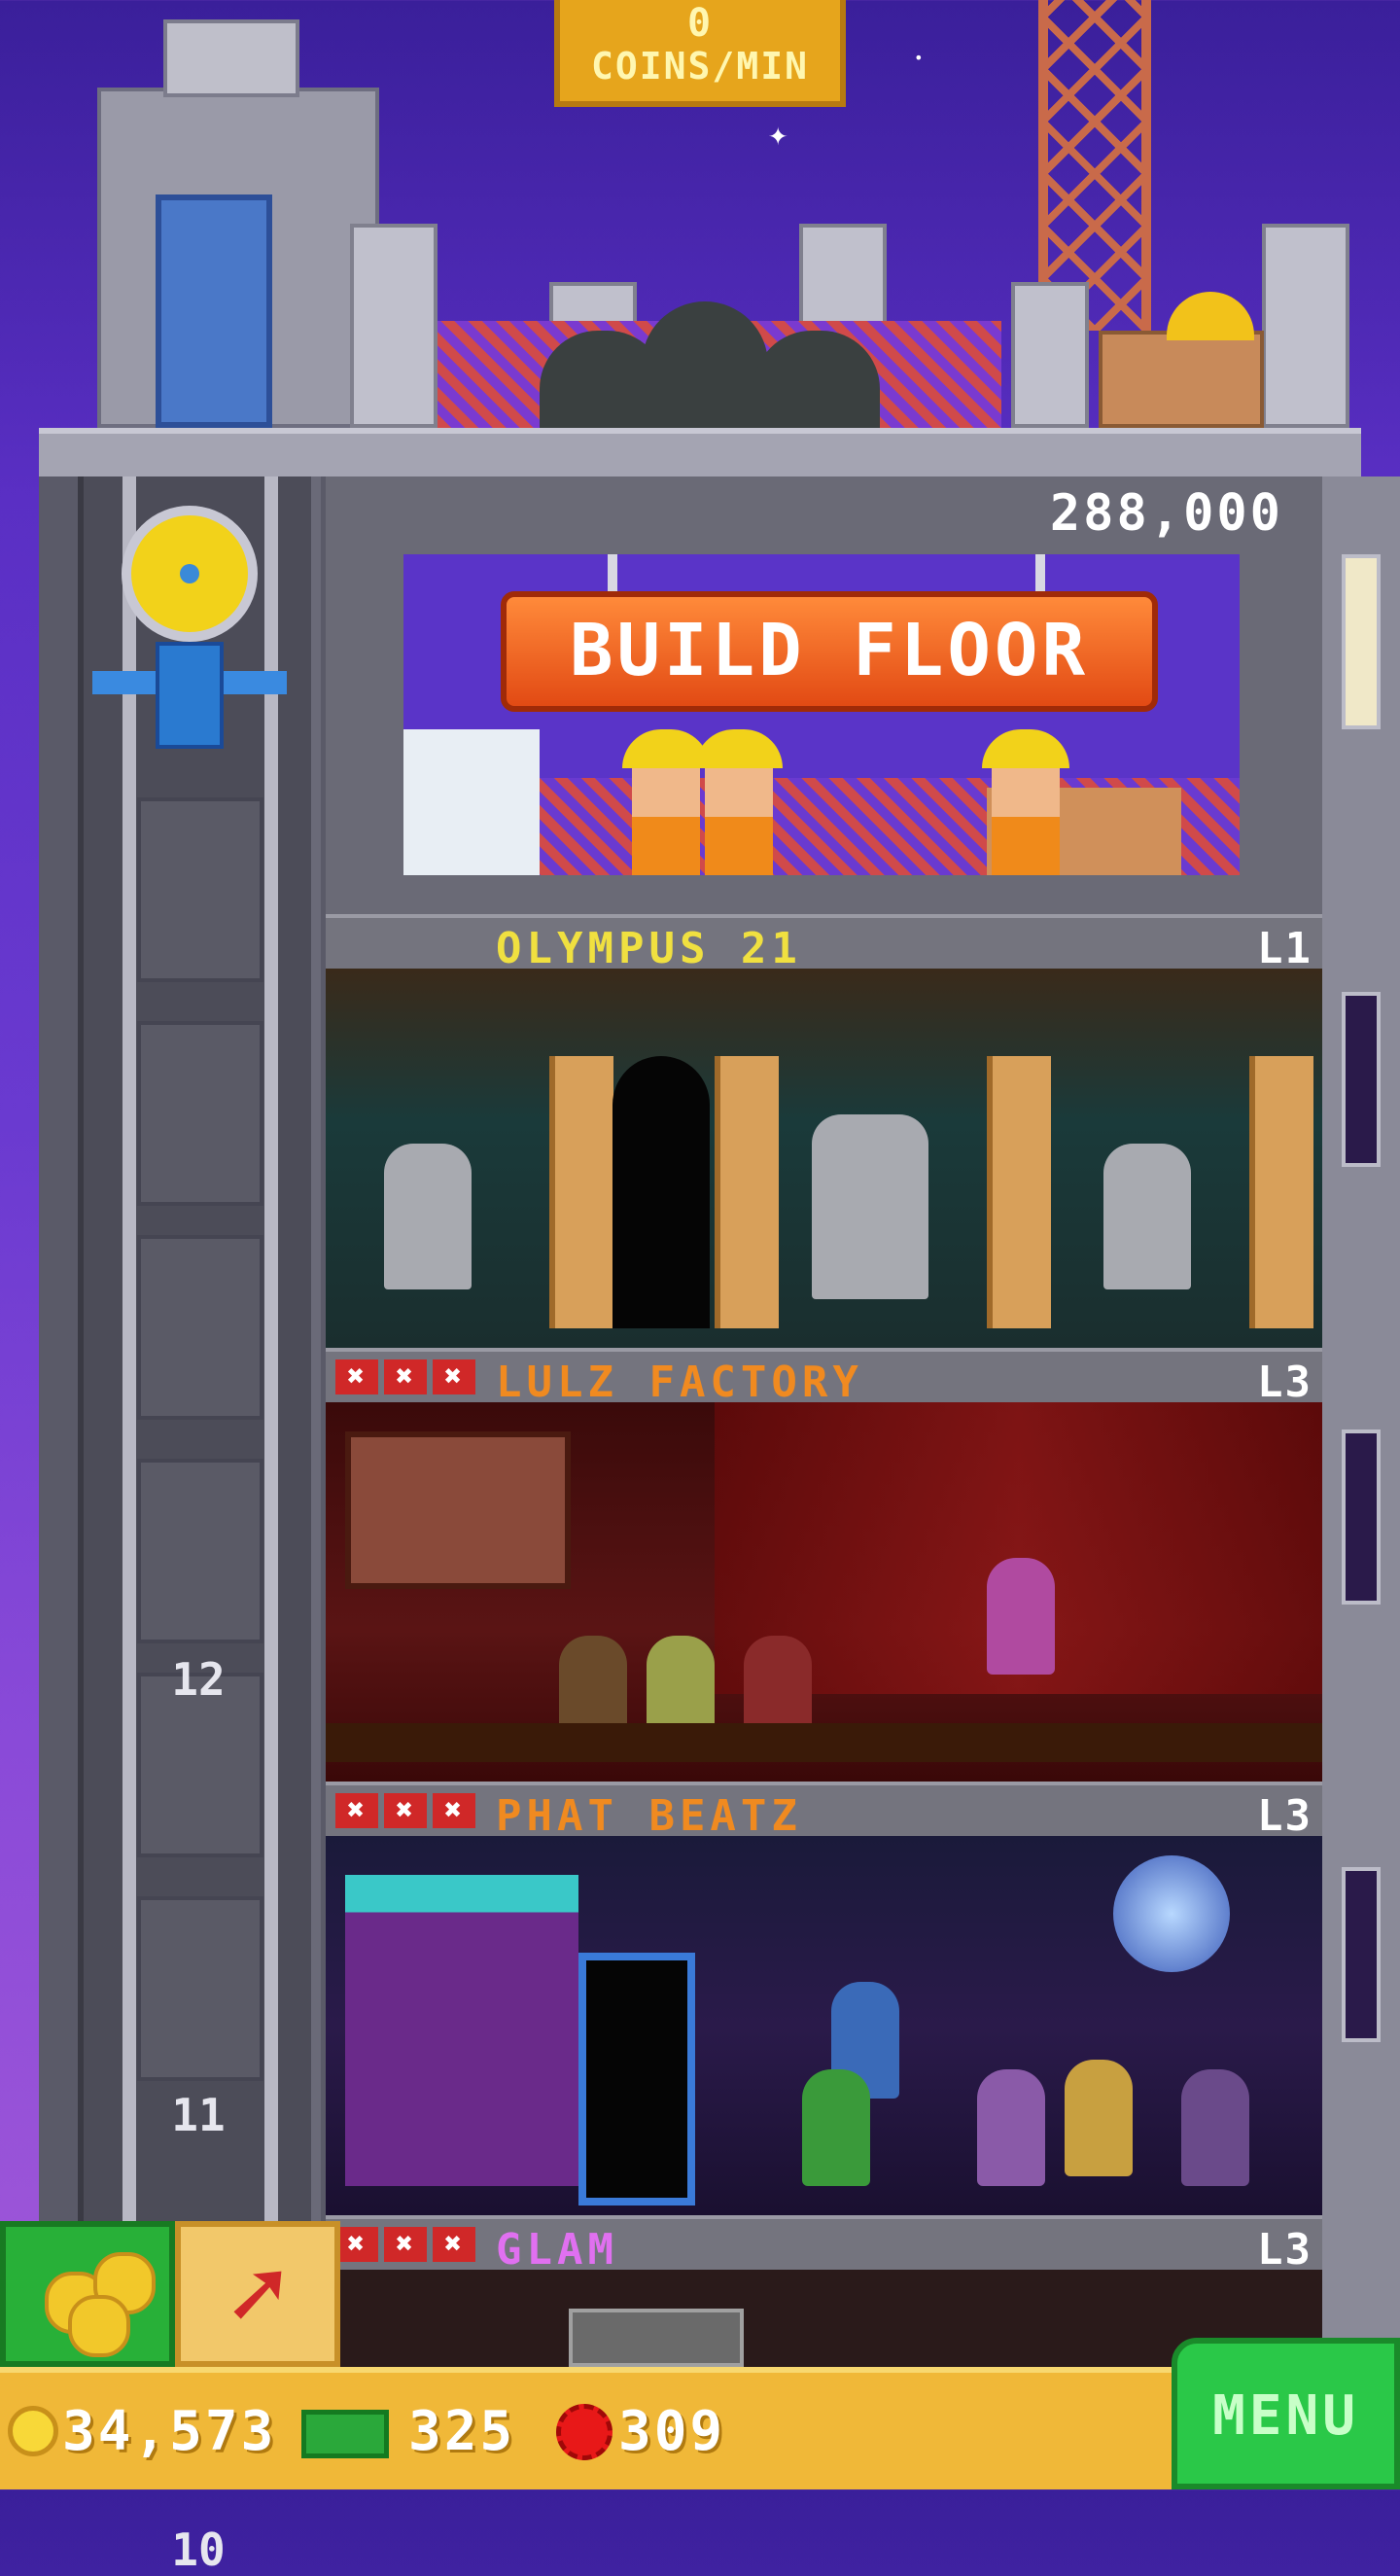  I want to click on floor-name: OLYMPUS 21, so click(649, 949).